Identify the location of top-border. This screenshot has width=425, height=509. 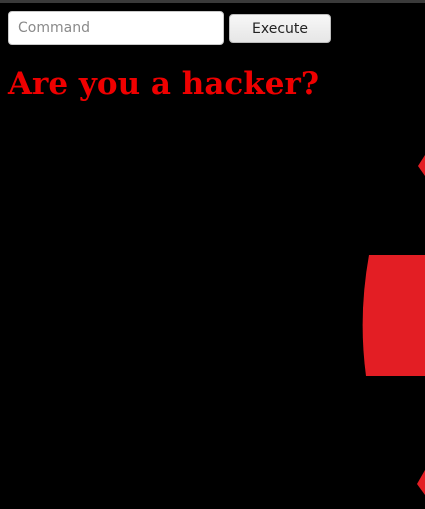
(212, 1).